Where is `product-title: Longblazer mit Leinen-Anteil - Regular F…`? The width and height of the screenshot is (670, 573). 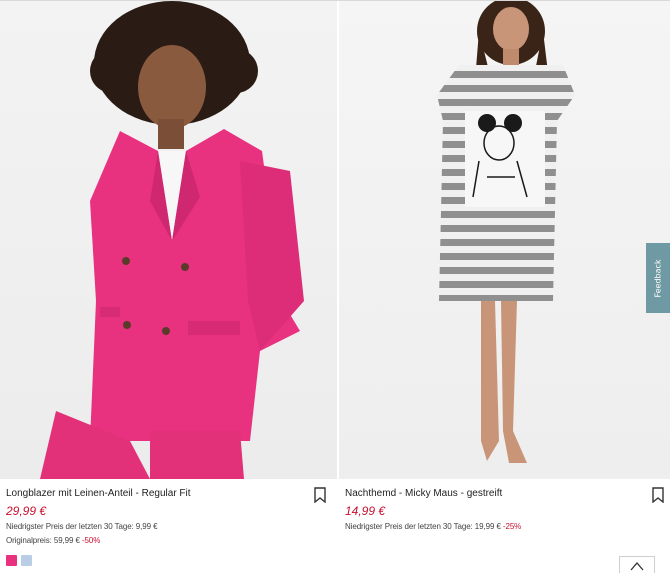
product-title: Longblazer mit Leinen-Anteil - Regular F… is located at coordinates (98, 493).